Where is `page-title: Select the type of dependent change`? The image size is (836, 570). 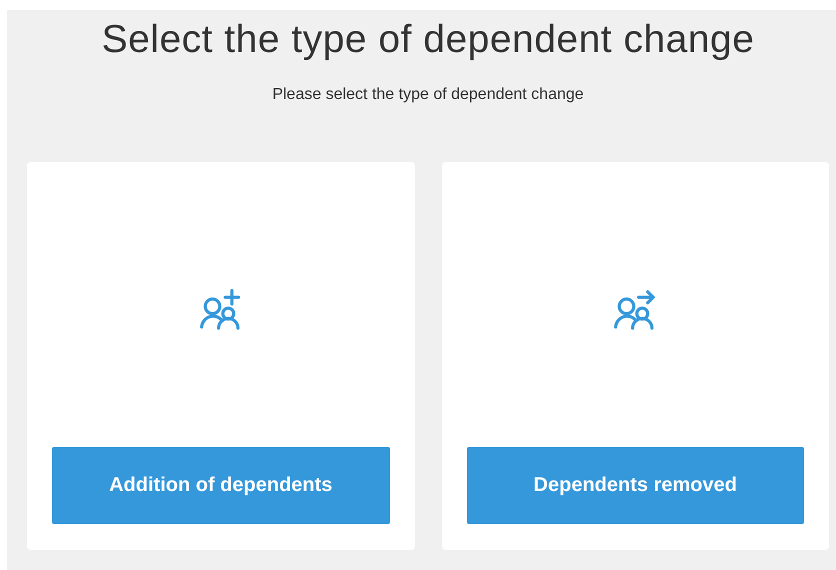 page-title: Select the type of dependent change is located at coordinates (428, 40).